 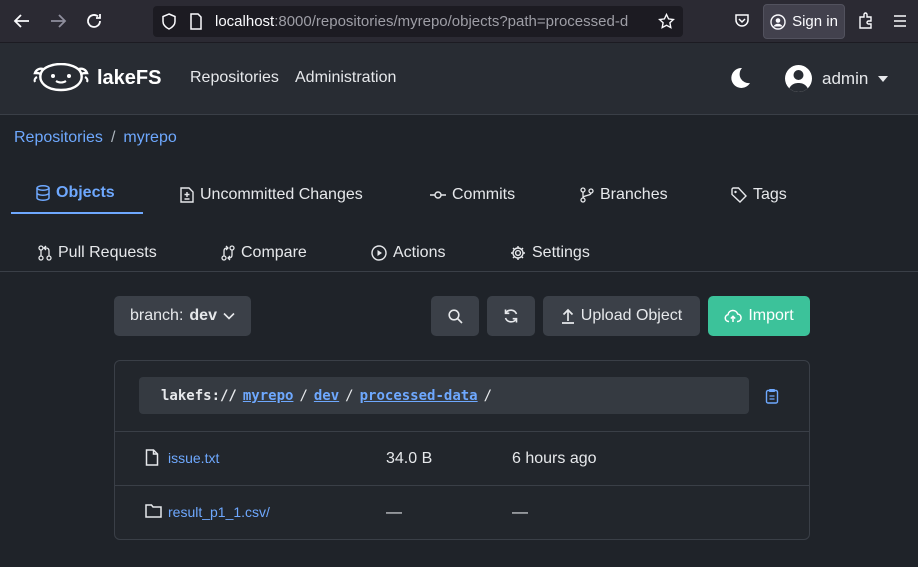 What do you see at coordinates (567, 316) in the screenshot?
I see `upload-icon` at bounding box center [567, 316].